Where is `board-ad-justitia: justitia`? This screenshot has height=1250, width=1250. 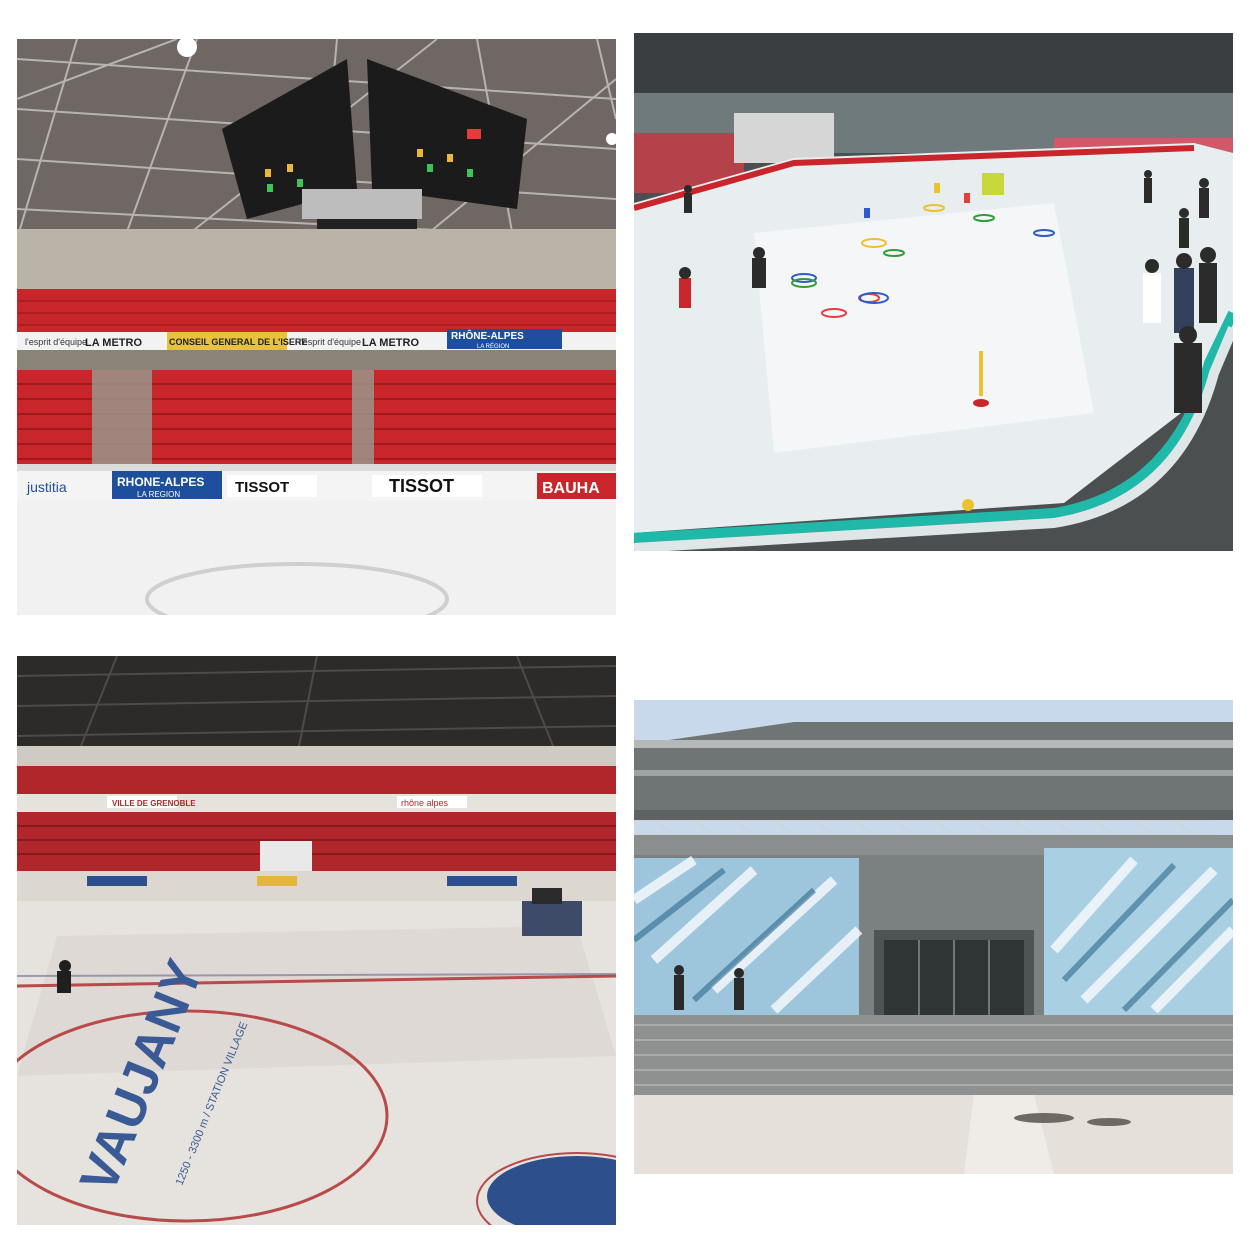
board-ad-justitia: justitia is located at coordinates (46, 487).